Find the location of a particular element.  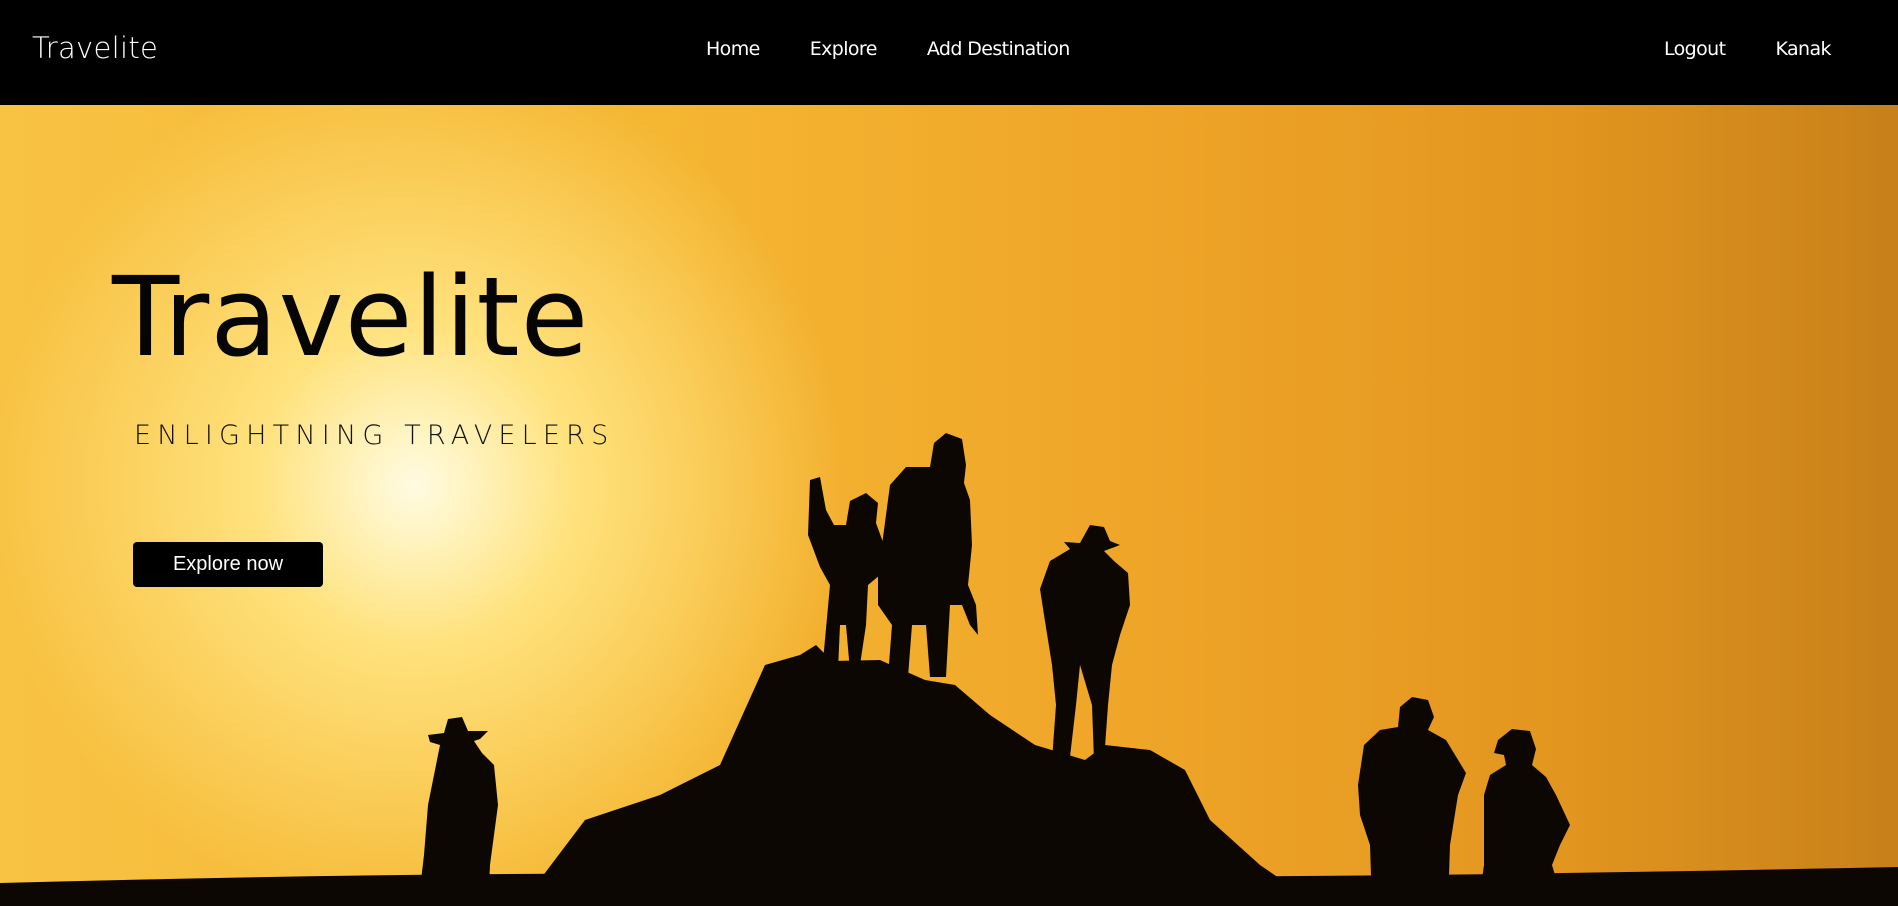

nav-link-explore: Explore is located at coordinates (844, 49).